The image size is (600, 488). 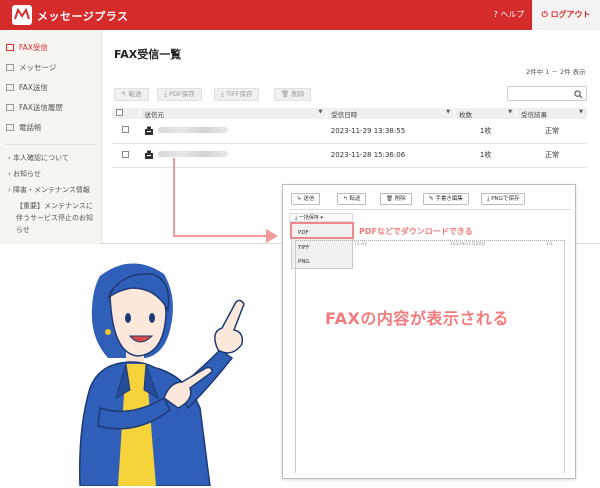 I want to click on chevron-down-icon: ▾, so click(x=321, y=218).